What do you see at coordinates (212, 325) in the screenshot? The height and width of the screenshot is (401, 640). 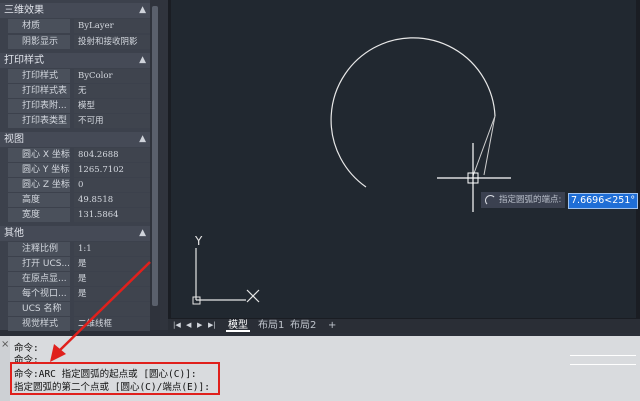 I see `last-tab-button: ▶|` at bounding box center [212, 325].